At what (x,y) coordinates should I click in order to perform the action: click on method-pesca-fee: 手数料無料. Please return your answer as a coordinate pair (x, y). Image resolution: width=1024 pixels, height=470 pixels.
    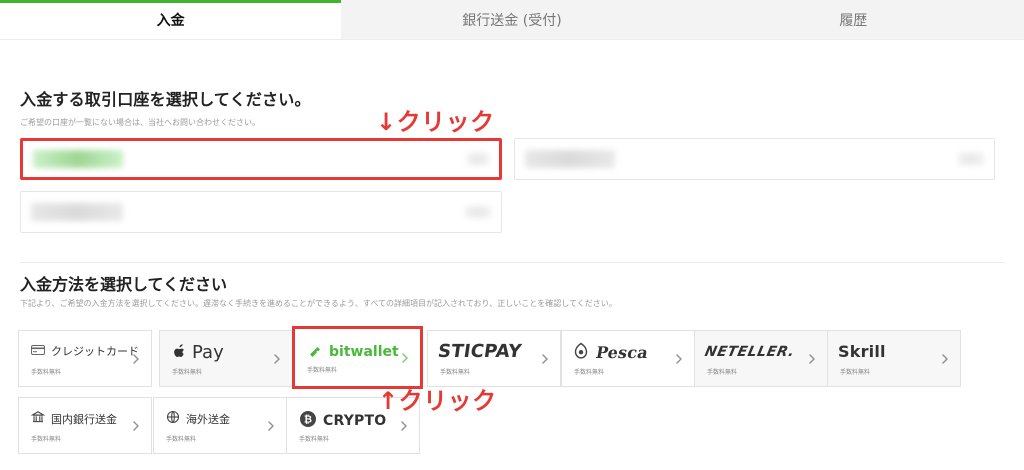
    Looking at the image, I should click on (589, 372).